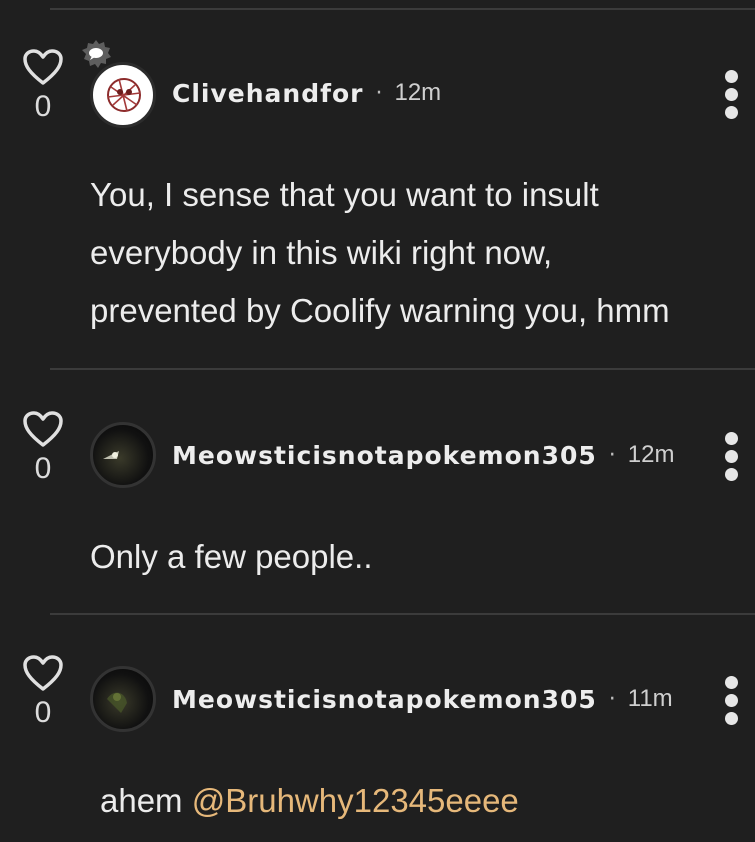 The height and width of the screenshot is (842, 755). What do you see at coordinates (402, 9) in the screenshot?
I see `top-divider` at bounding box center [402, 9].